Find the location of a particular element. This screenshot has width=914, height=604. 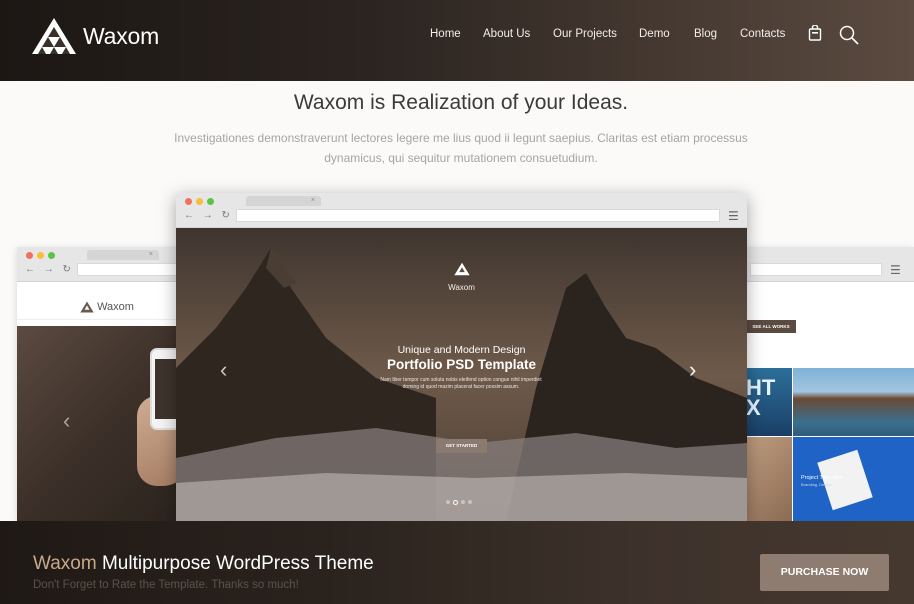

get-started-button: GET STARTED is located at coordinates (461, 446).